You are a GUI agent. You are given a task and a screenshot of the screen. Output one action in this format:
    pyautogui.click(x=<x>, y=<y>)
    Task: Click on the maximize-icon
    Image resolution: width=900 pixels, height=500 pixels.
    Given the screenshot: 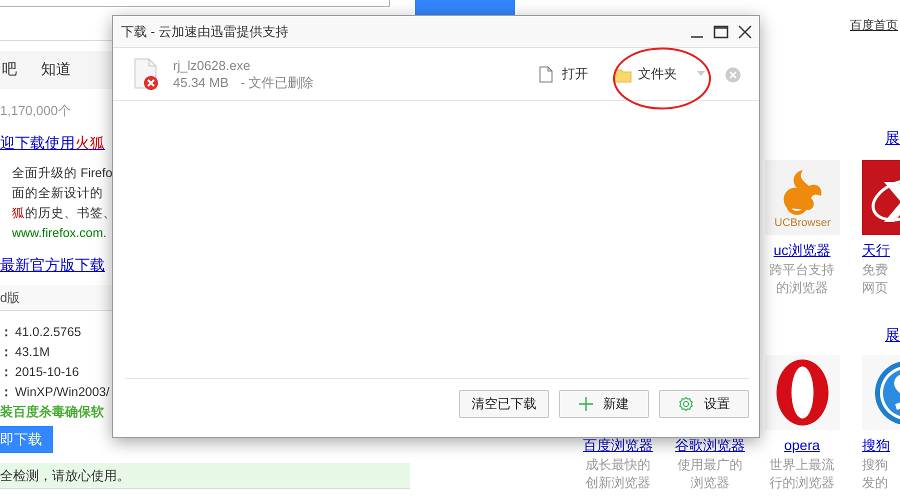 What is the action you would take?
    pyautogui.click(x=721, y=32)
    